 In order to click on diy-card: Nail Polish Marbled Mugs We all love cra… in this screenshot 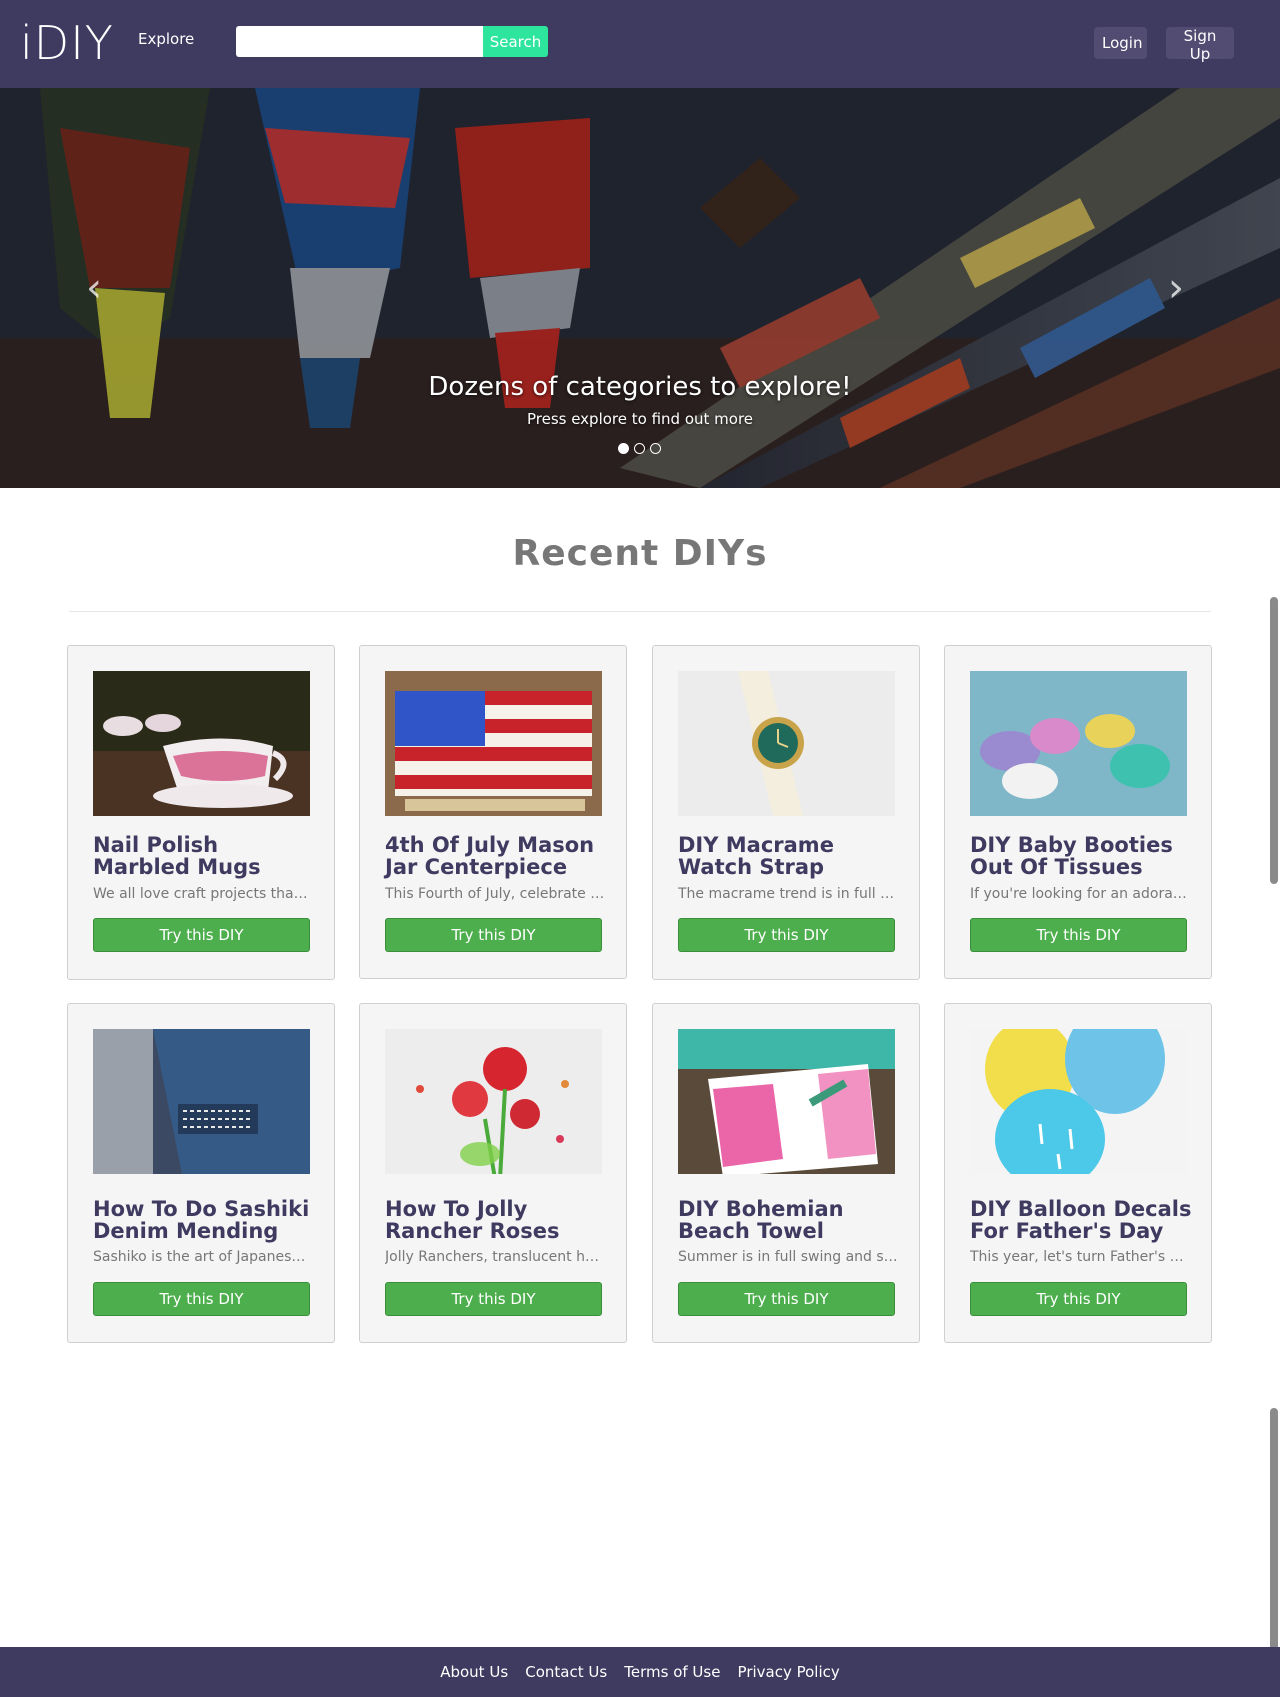, I will do `click(201, 812)`.